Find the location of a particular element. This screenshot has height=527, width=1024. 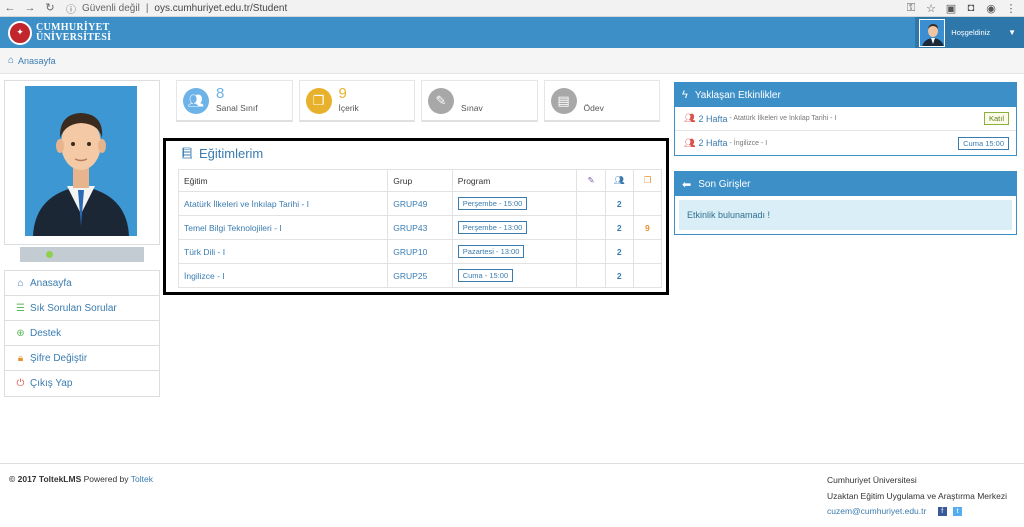

upcoming-title: Yaklaşan Etkinlikler is located at coordinates (737, 95).